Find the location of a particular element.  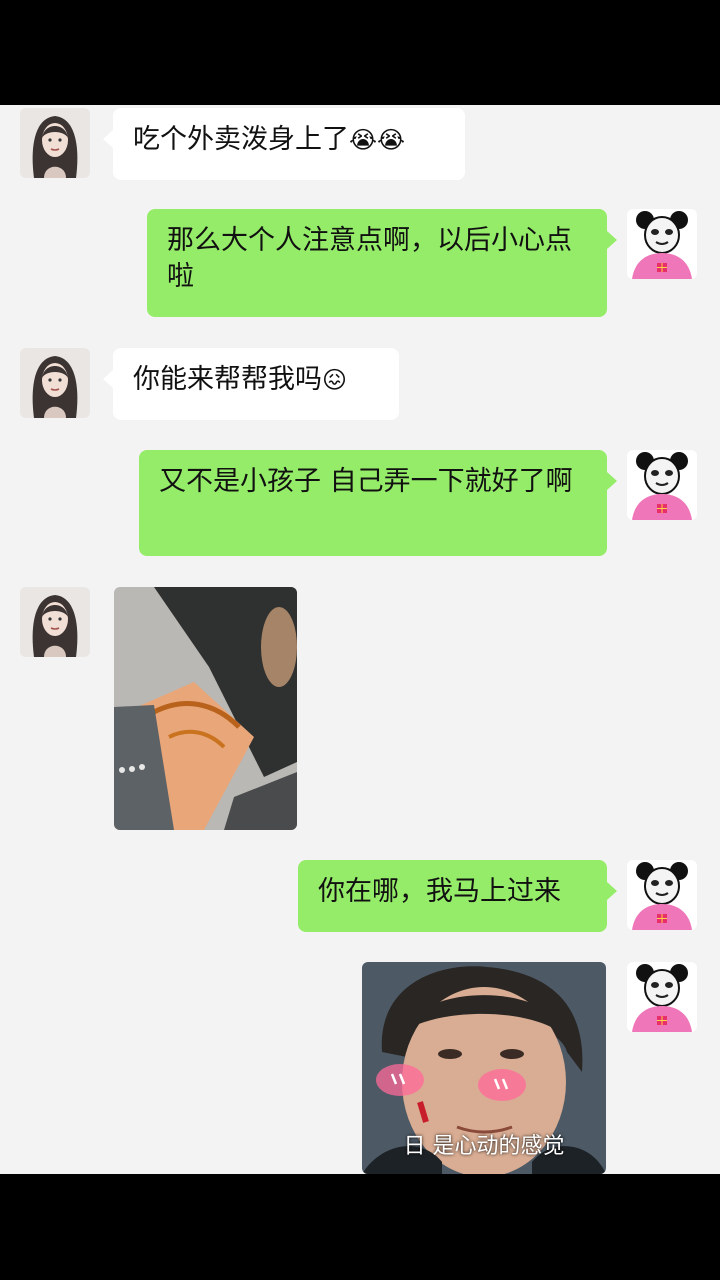

message-text: 又不是小孩子 自己弄一下就好了啊 is located at coordinates (366, 481).